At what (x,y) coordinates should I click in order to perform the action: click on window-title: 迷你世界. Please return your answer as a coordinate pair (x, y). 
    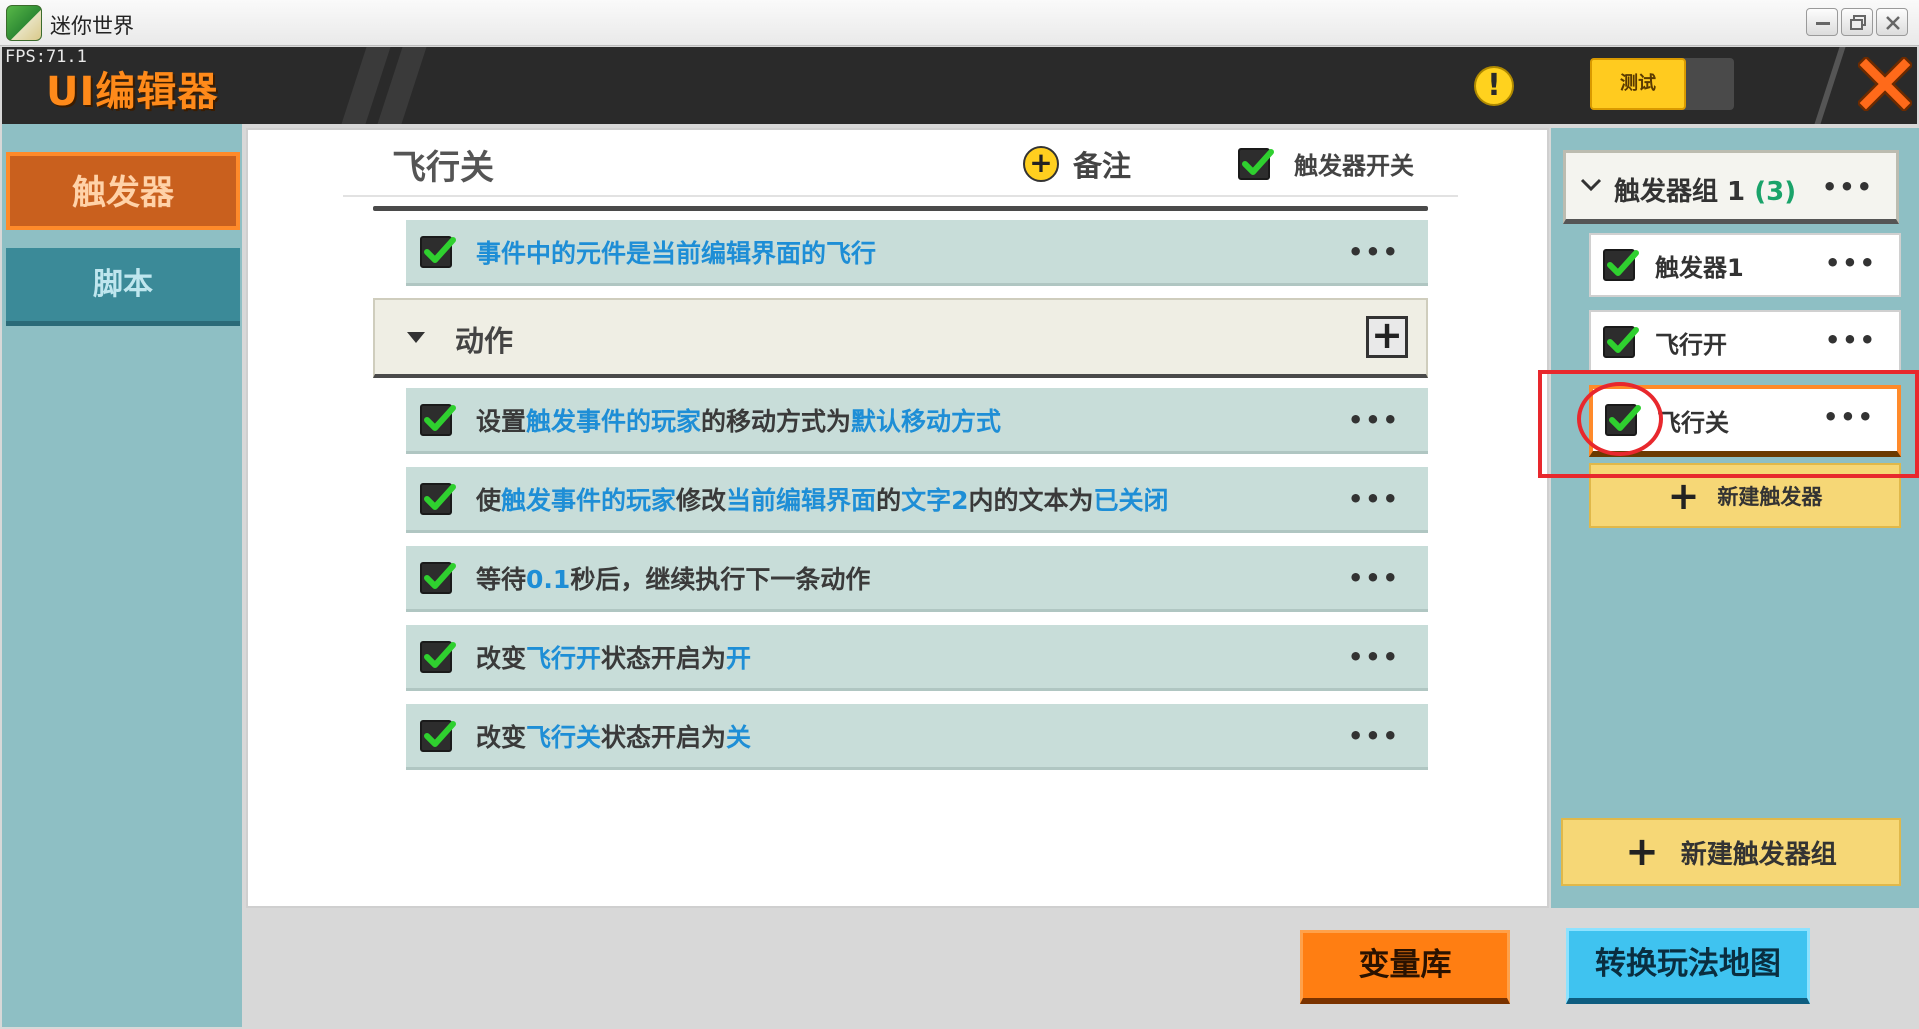
    Looking at the image, I should click on (92, 26).